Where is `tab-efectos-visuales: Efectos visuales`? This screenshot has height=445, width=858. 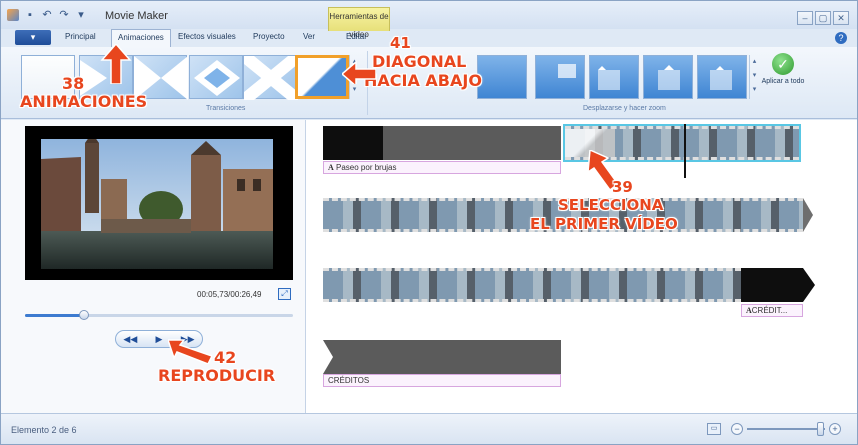 tab-efectos-visuales: Efectos visuales is located at coordinates (207, 36).